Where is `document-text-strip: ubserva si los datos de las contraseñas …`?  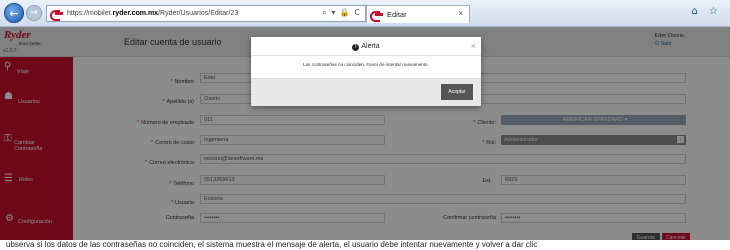 document-text-strip: ubserva si los datos de las contraseñas … is located at coordinates (365, 245).